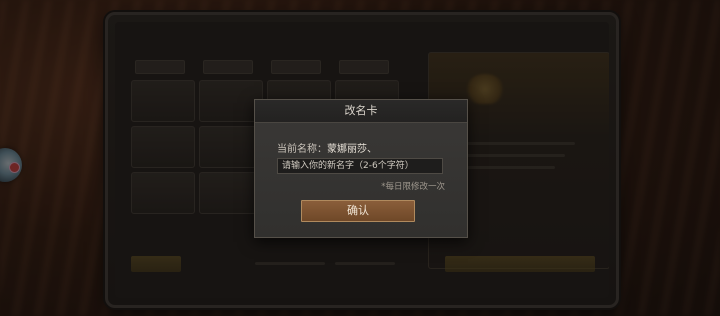 The height and width of the screenshot is (316, 720). I want to click on dialog-title: 改名卡, so click(361, 111).